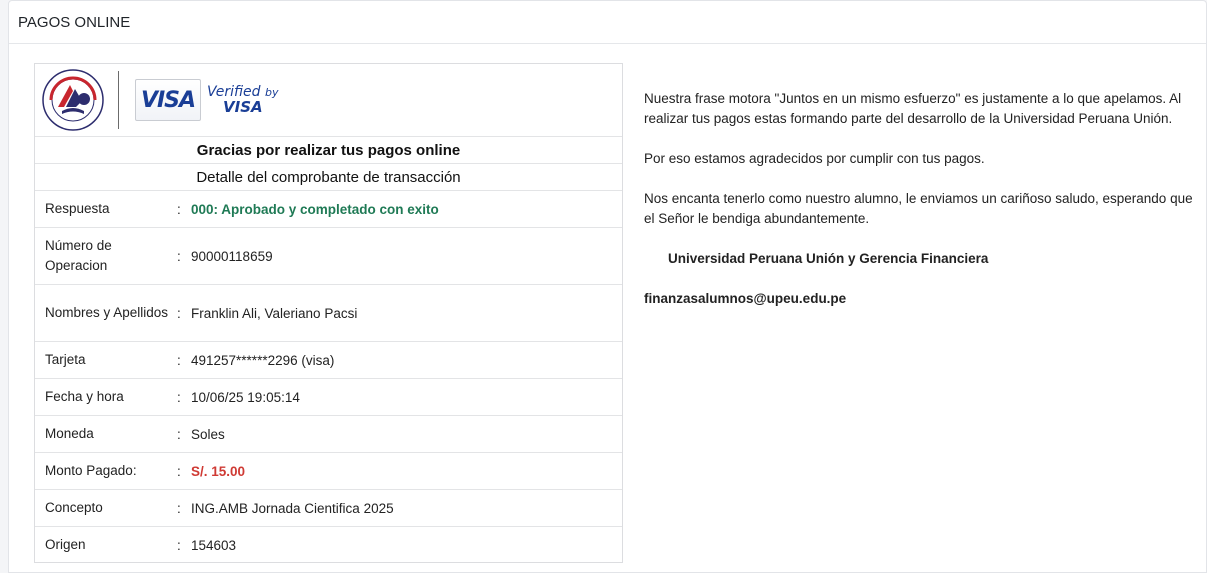 The width and height of the screenshot is (1207, 573). Describe the element at coordinates (73, 100) in the screenshot. I see `university-seal-icon` at that location.